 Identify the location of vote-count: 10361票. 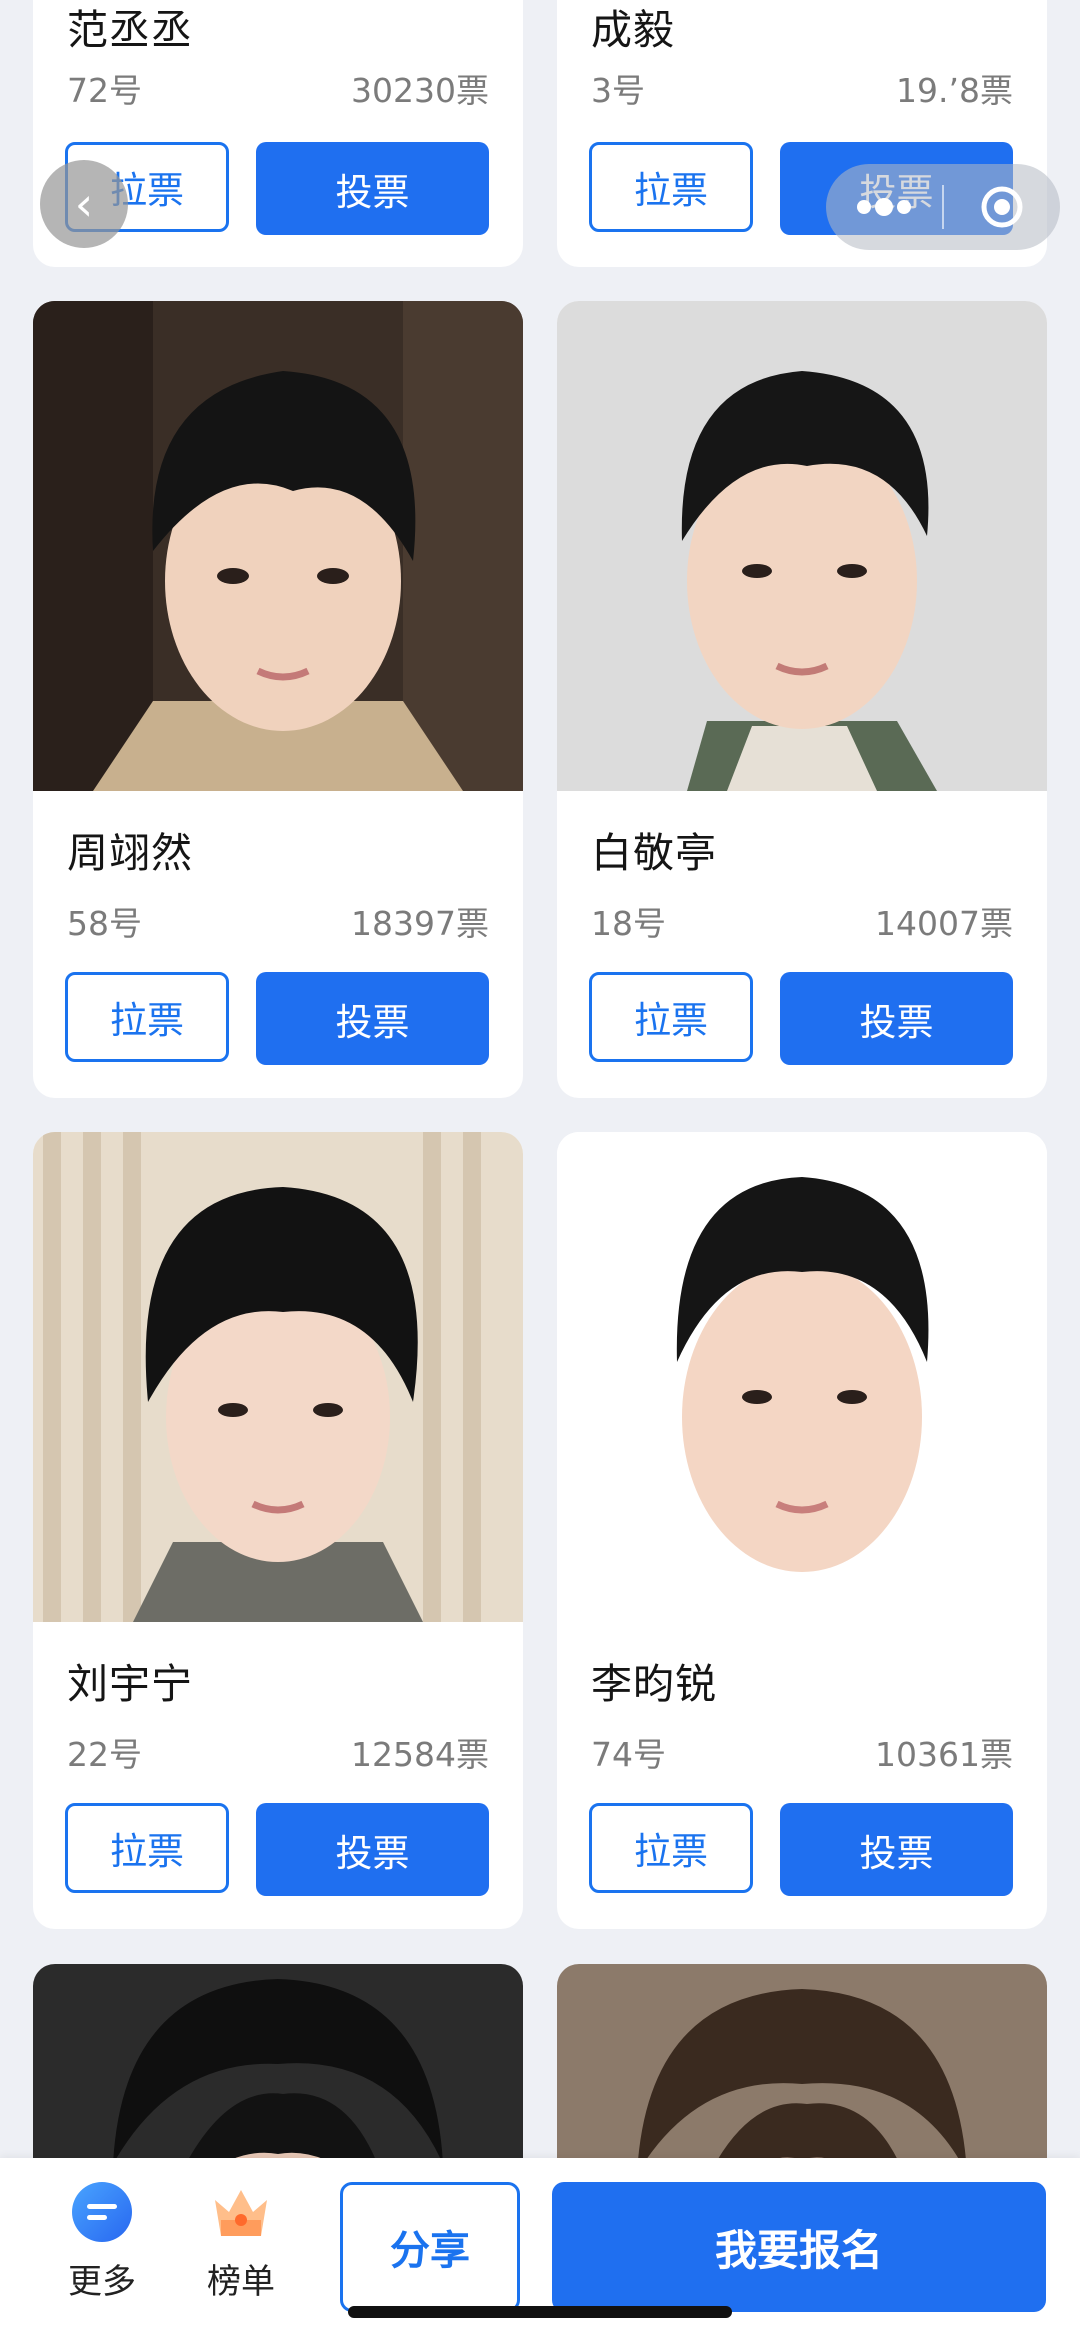
(944, 1754).